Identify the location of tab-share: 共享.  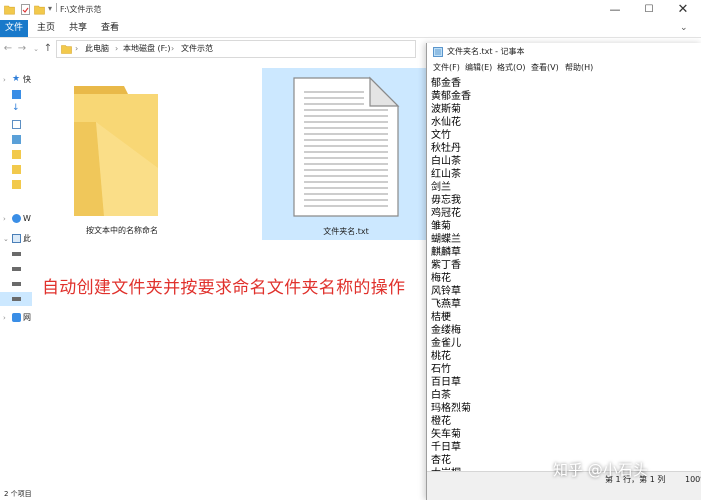
(78, 28).